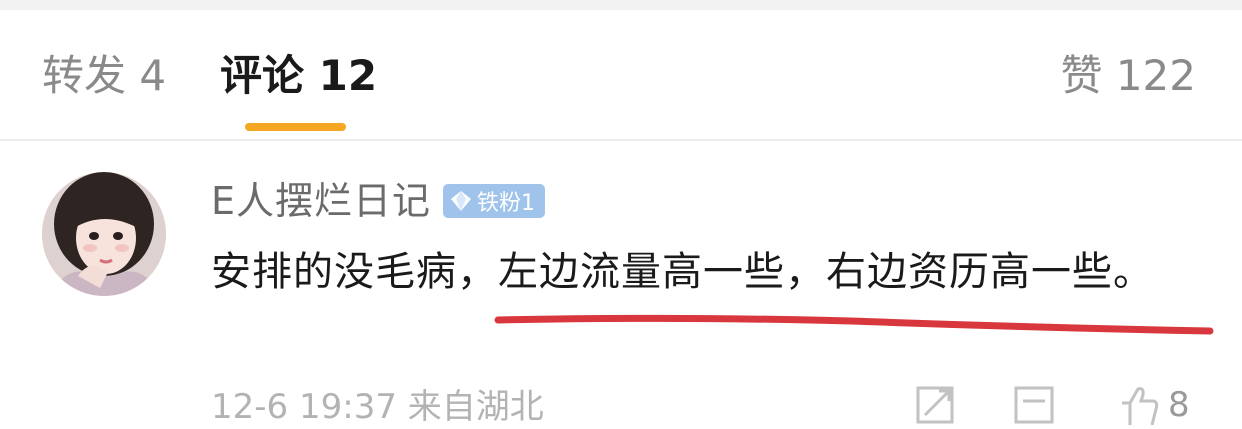  Describe the element at coordinates (1140, 406) in the screenshot. I see `thumbs-up-icon` at that location.